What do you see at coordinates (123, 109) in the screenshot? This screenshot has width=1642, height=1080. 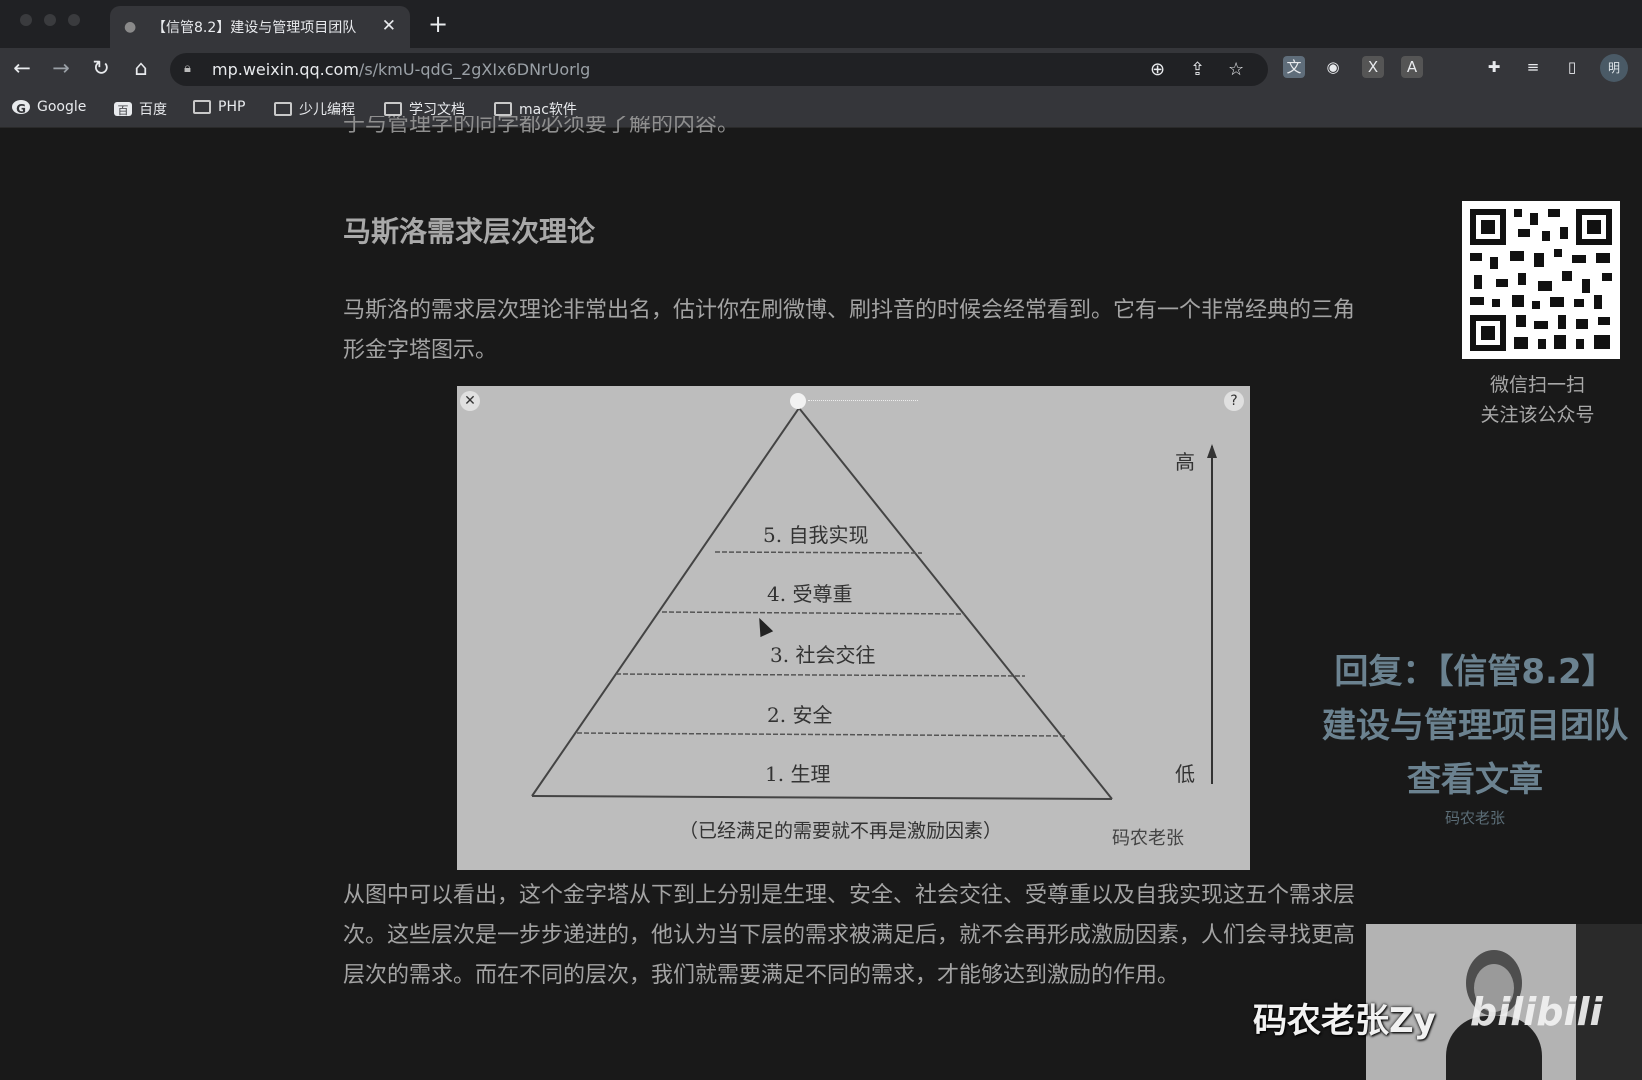 I see `baidu-icon: 百` at bounding box center [123, 109].